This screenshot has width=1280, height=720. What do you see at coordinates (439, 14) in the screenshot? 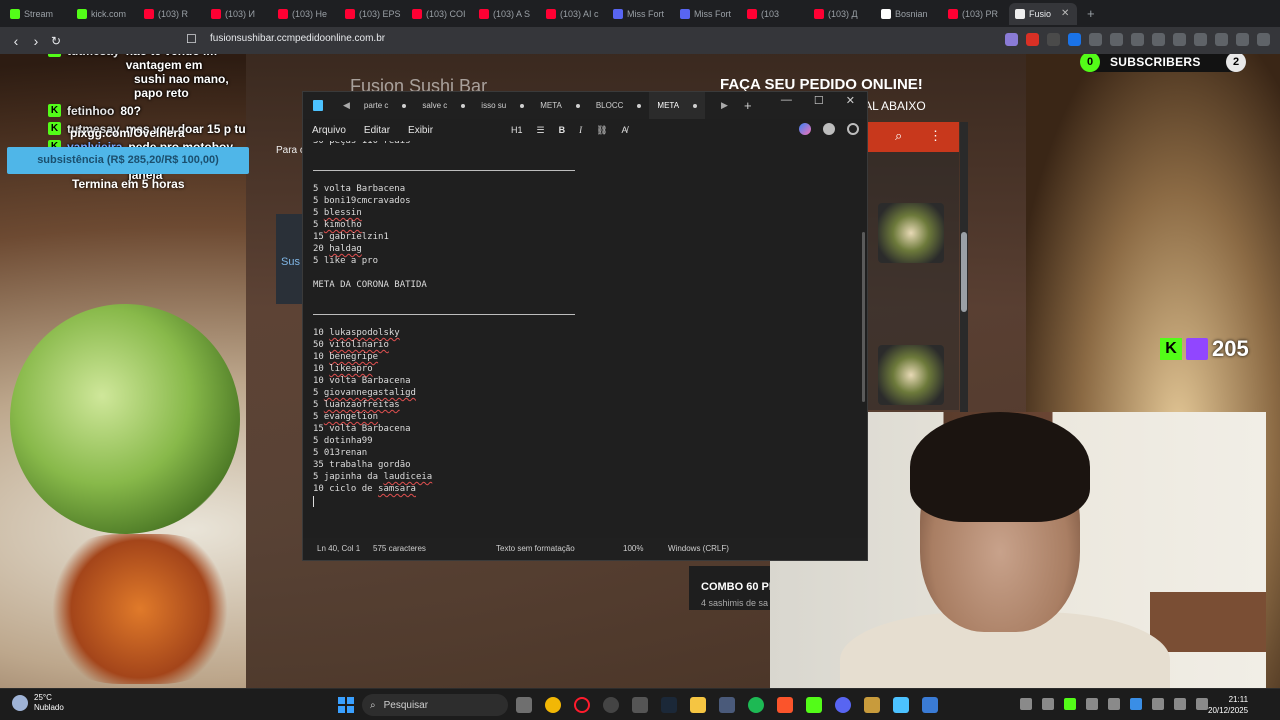
I see `browser-tab: (103) COI` at bounding box center [439, 14].